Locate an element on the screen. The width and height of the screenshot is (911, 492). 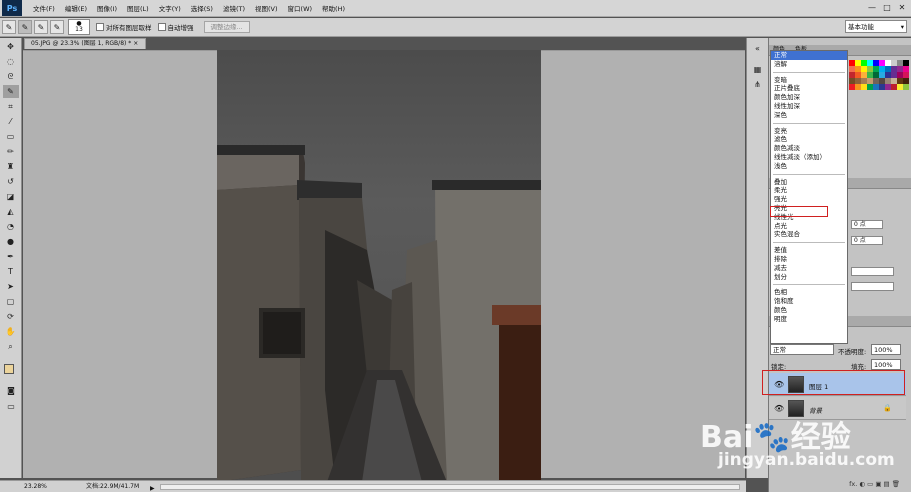
menu-item: 帮助(H) is located at coordinates (333, 8).